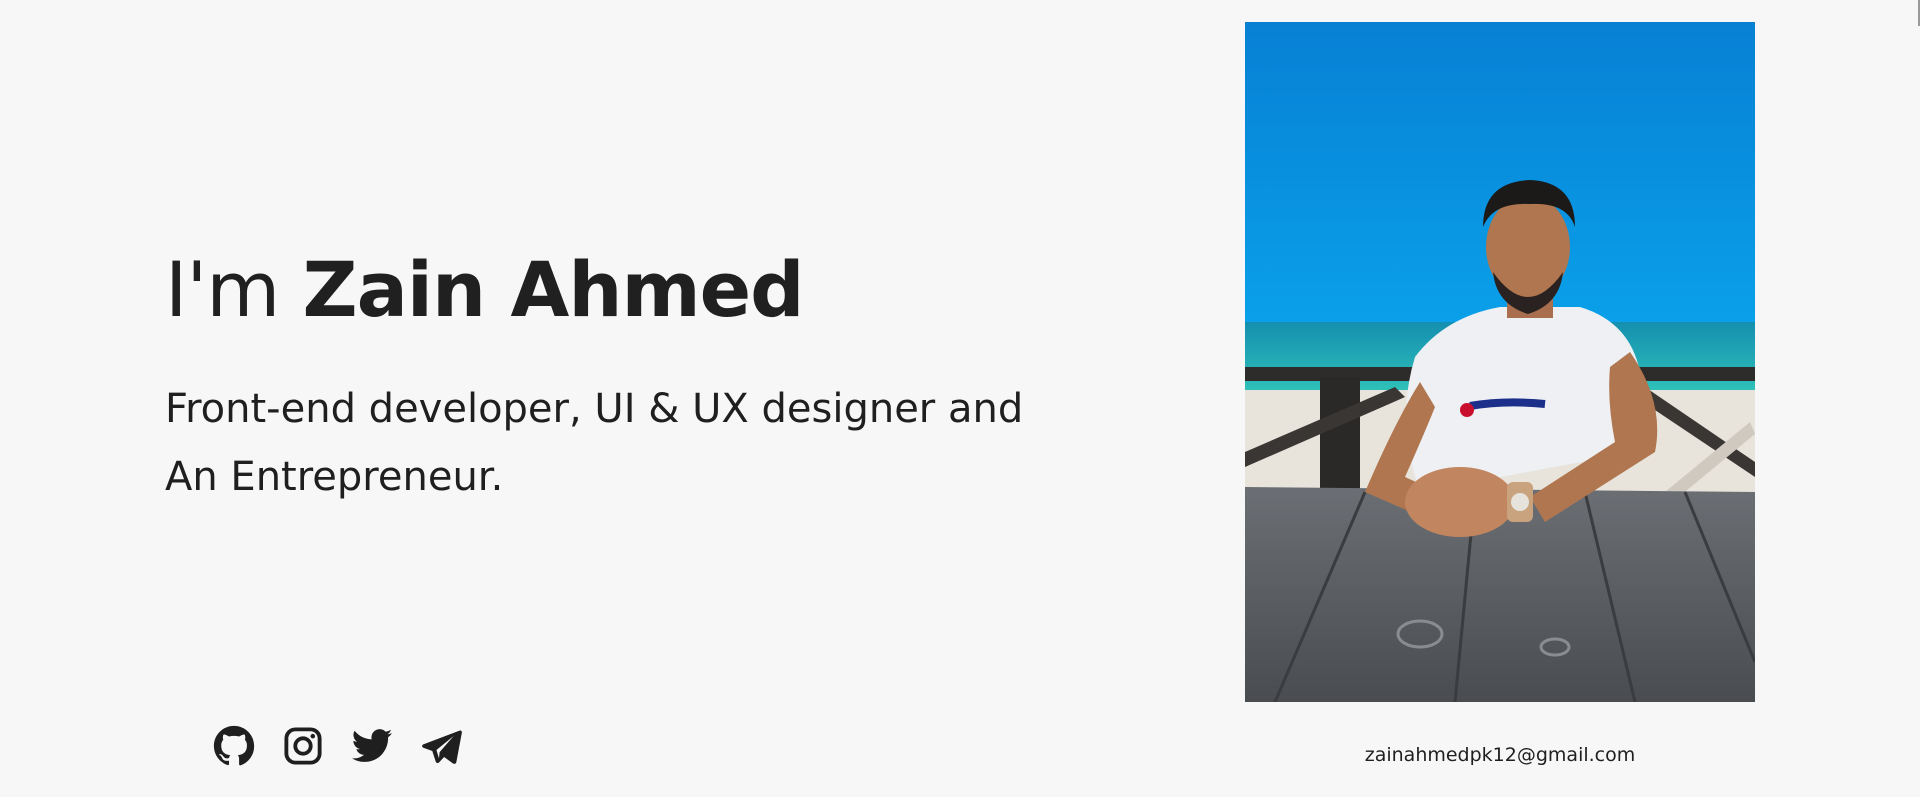 This screenshot has width=1920, height=797. What do you see at coordinates (1500, 755) in the screenshot?
I see `email-link: zainahmedpk12@gmail.com` at bounding box center [1500, 755].